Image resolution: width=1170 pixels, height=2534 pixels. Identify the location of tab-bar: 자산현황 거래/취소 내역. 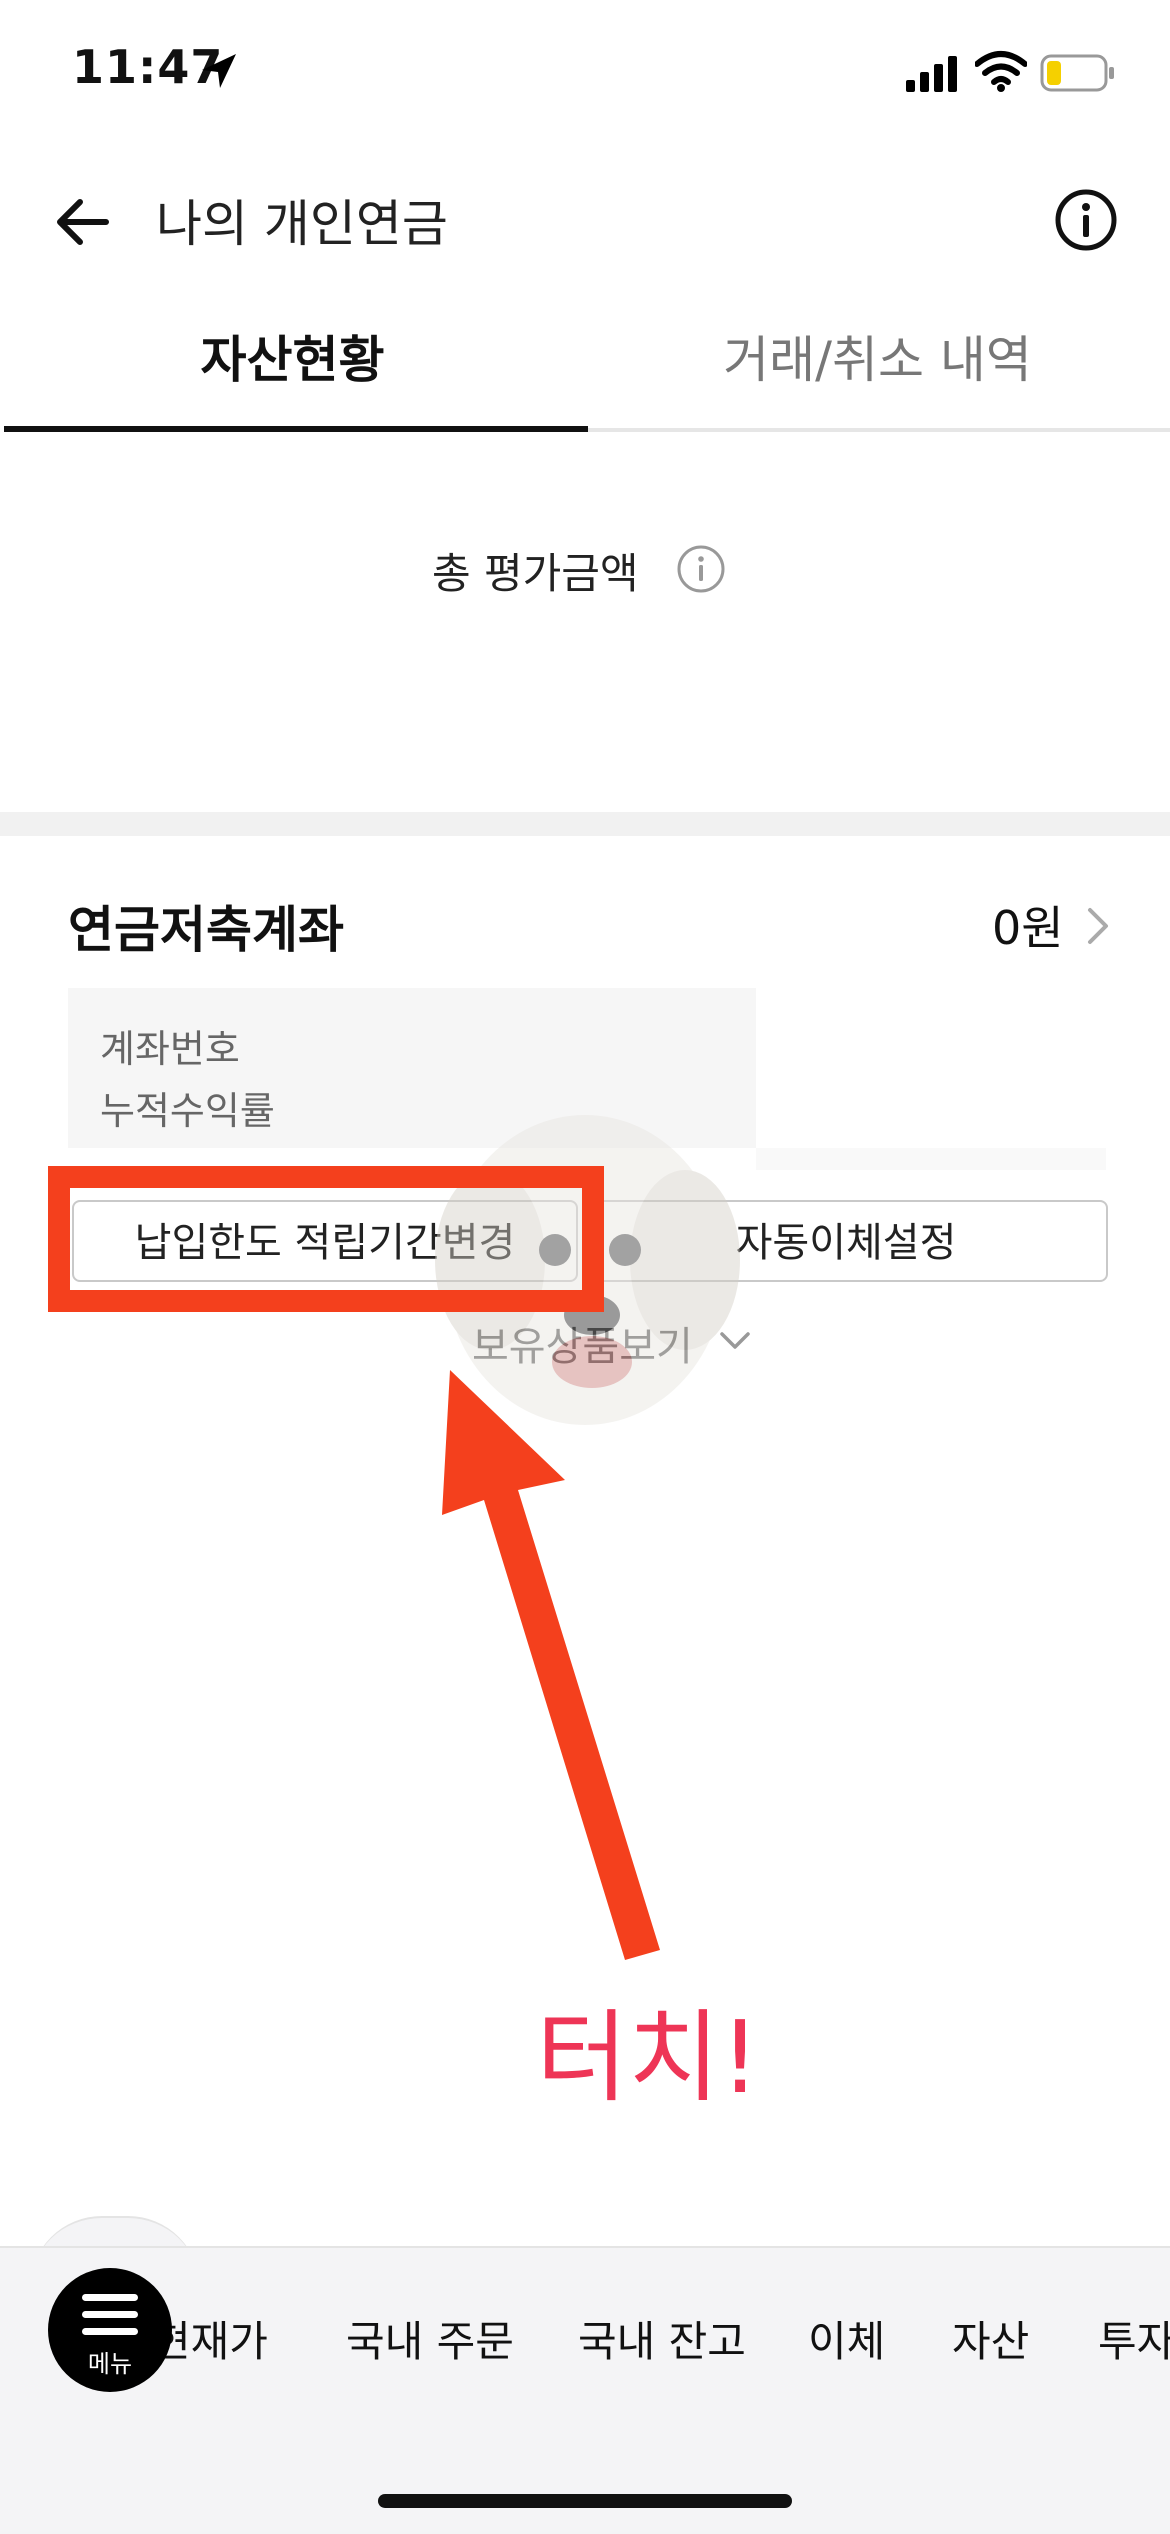
(585, 368).